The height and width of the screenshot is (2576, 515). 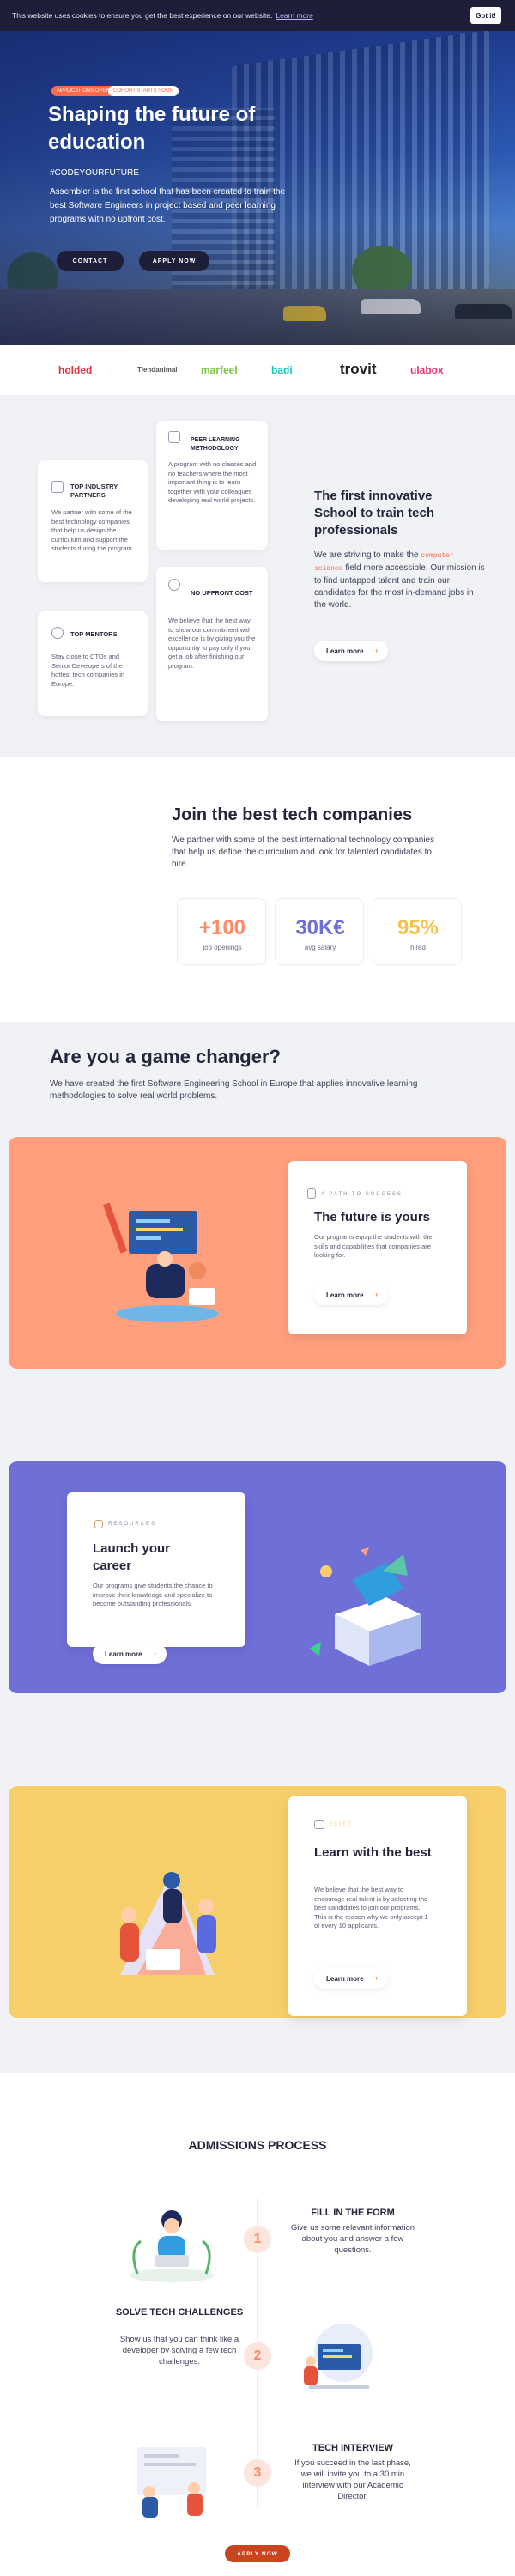 What do you see at coordinates (215, 444) in the screenshot?
I see `peer-learning-title: PEER LEARNING METHODOLOGY` at bounding box center [215, 444].